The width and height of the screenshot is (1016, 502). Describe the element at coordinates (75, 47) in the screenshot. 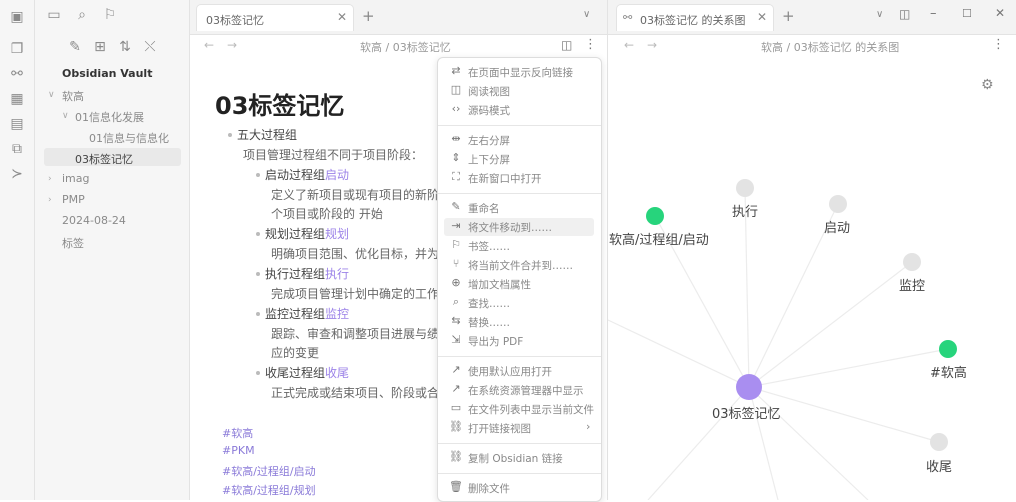

I see `new-note-icon: ✎` at that location.